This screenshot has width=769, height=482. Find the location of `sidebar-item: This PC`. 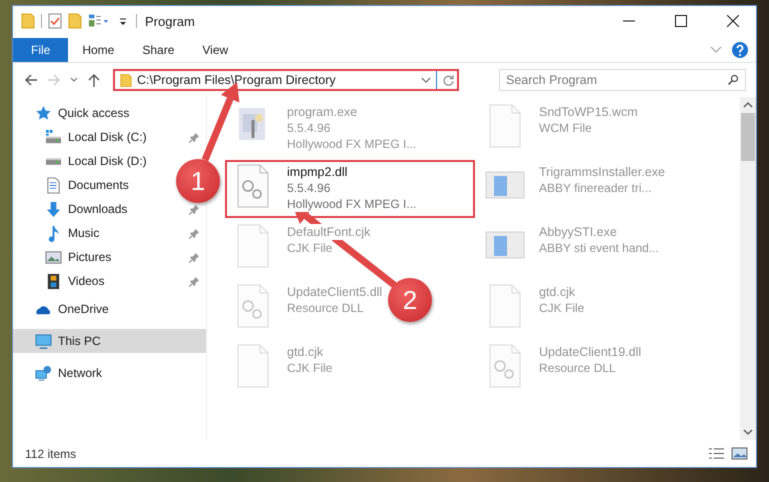

sidebar-item: This PC is located at coordinates (109, 341).